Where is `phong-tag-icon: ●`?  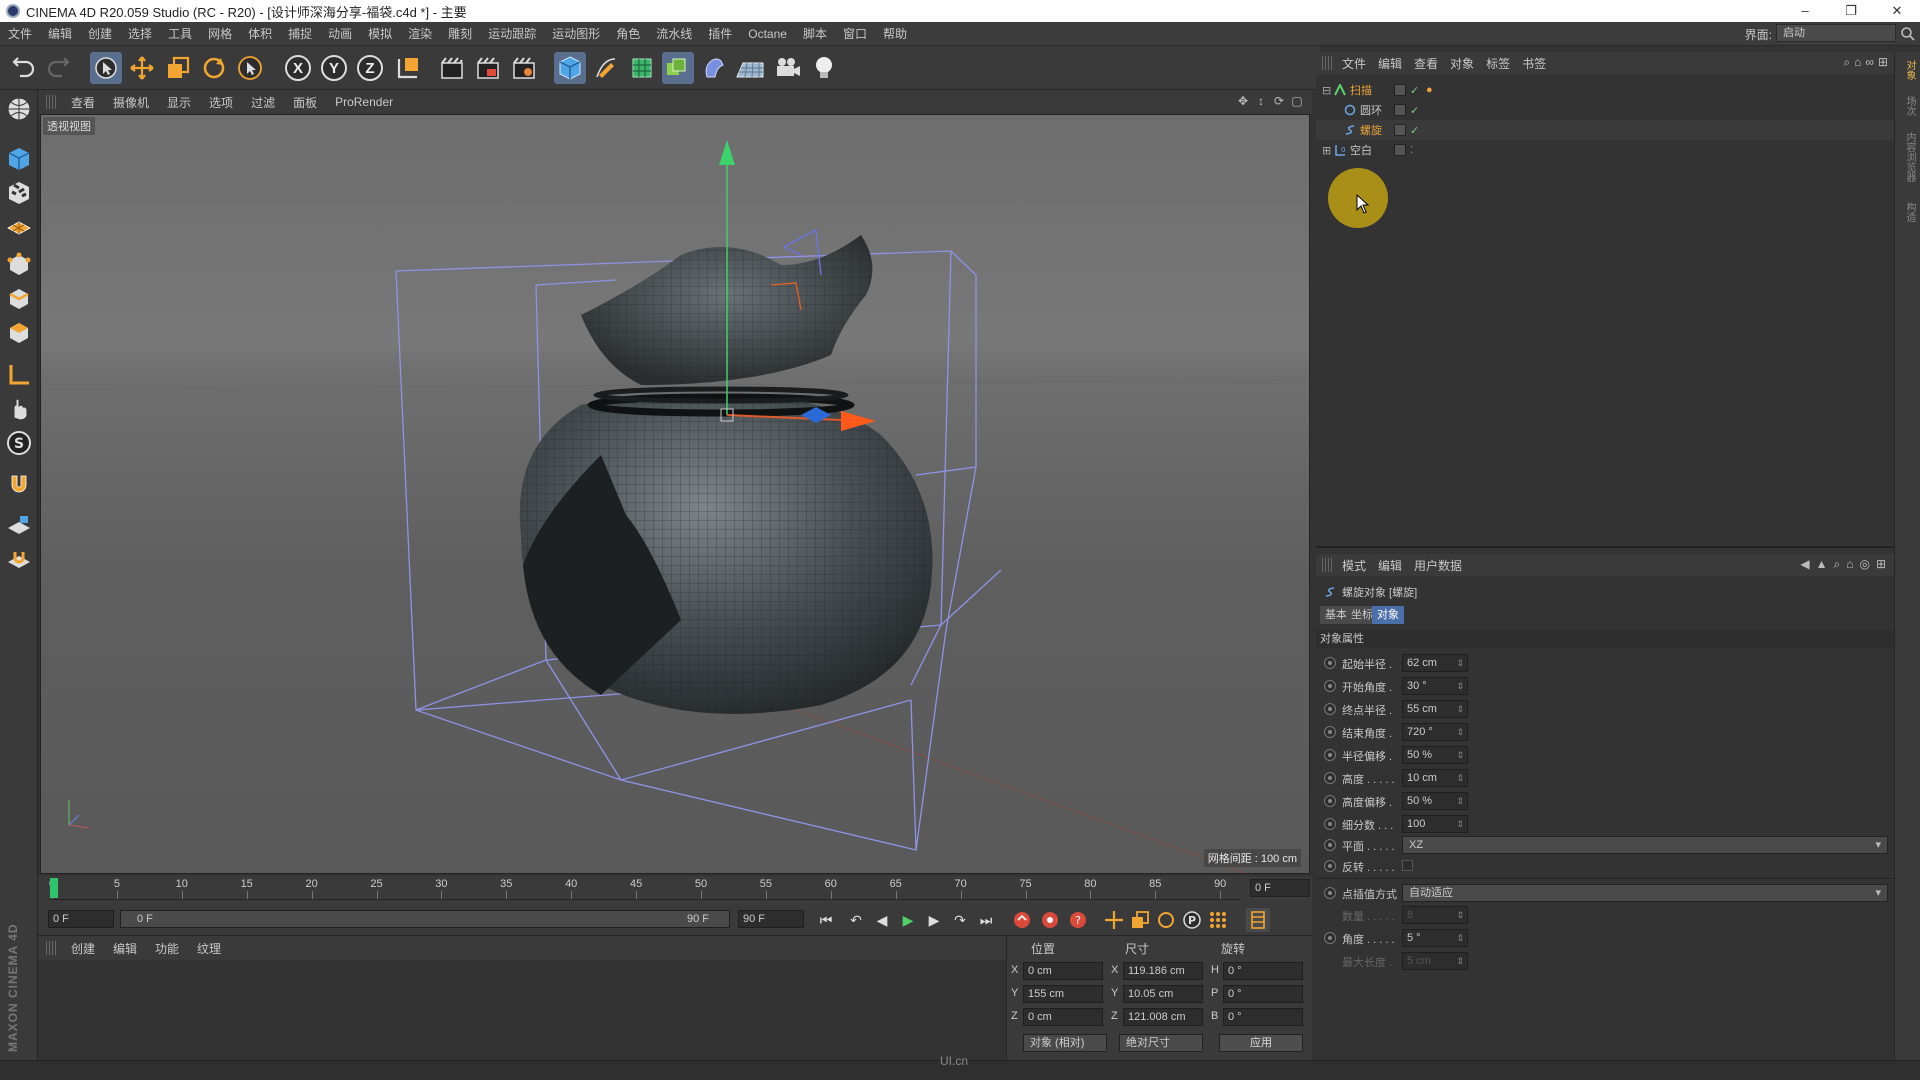
phong-tag-icon: ● is located at coordinates (1429, 90).